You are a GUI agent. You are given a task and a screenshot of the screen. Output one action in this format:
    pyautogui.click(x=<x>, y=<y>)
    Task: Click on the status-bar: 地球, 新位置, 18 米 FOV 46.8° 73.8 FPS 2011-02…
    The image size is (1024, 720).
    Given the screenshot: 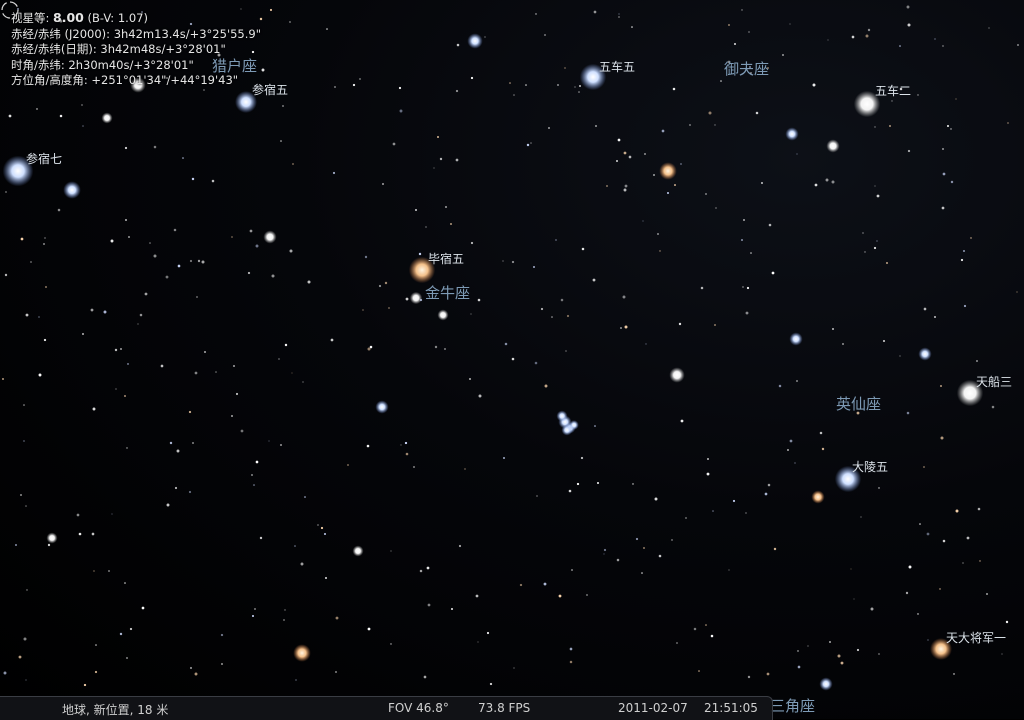 What is the action you would take?
    pyautogui.click(x=386, y=708)
    